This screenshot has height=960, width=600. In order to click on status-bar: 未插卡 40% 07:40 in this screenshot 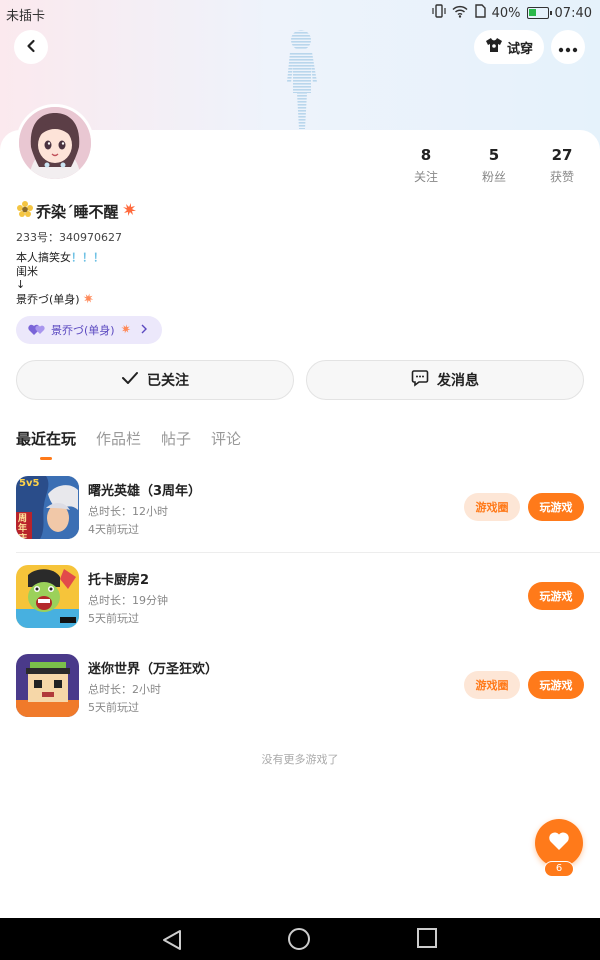, I will do `click(300, 13)`.